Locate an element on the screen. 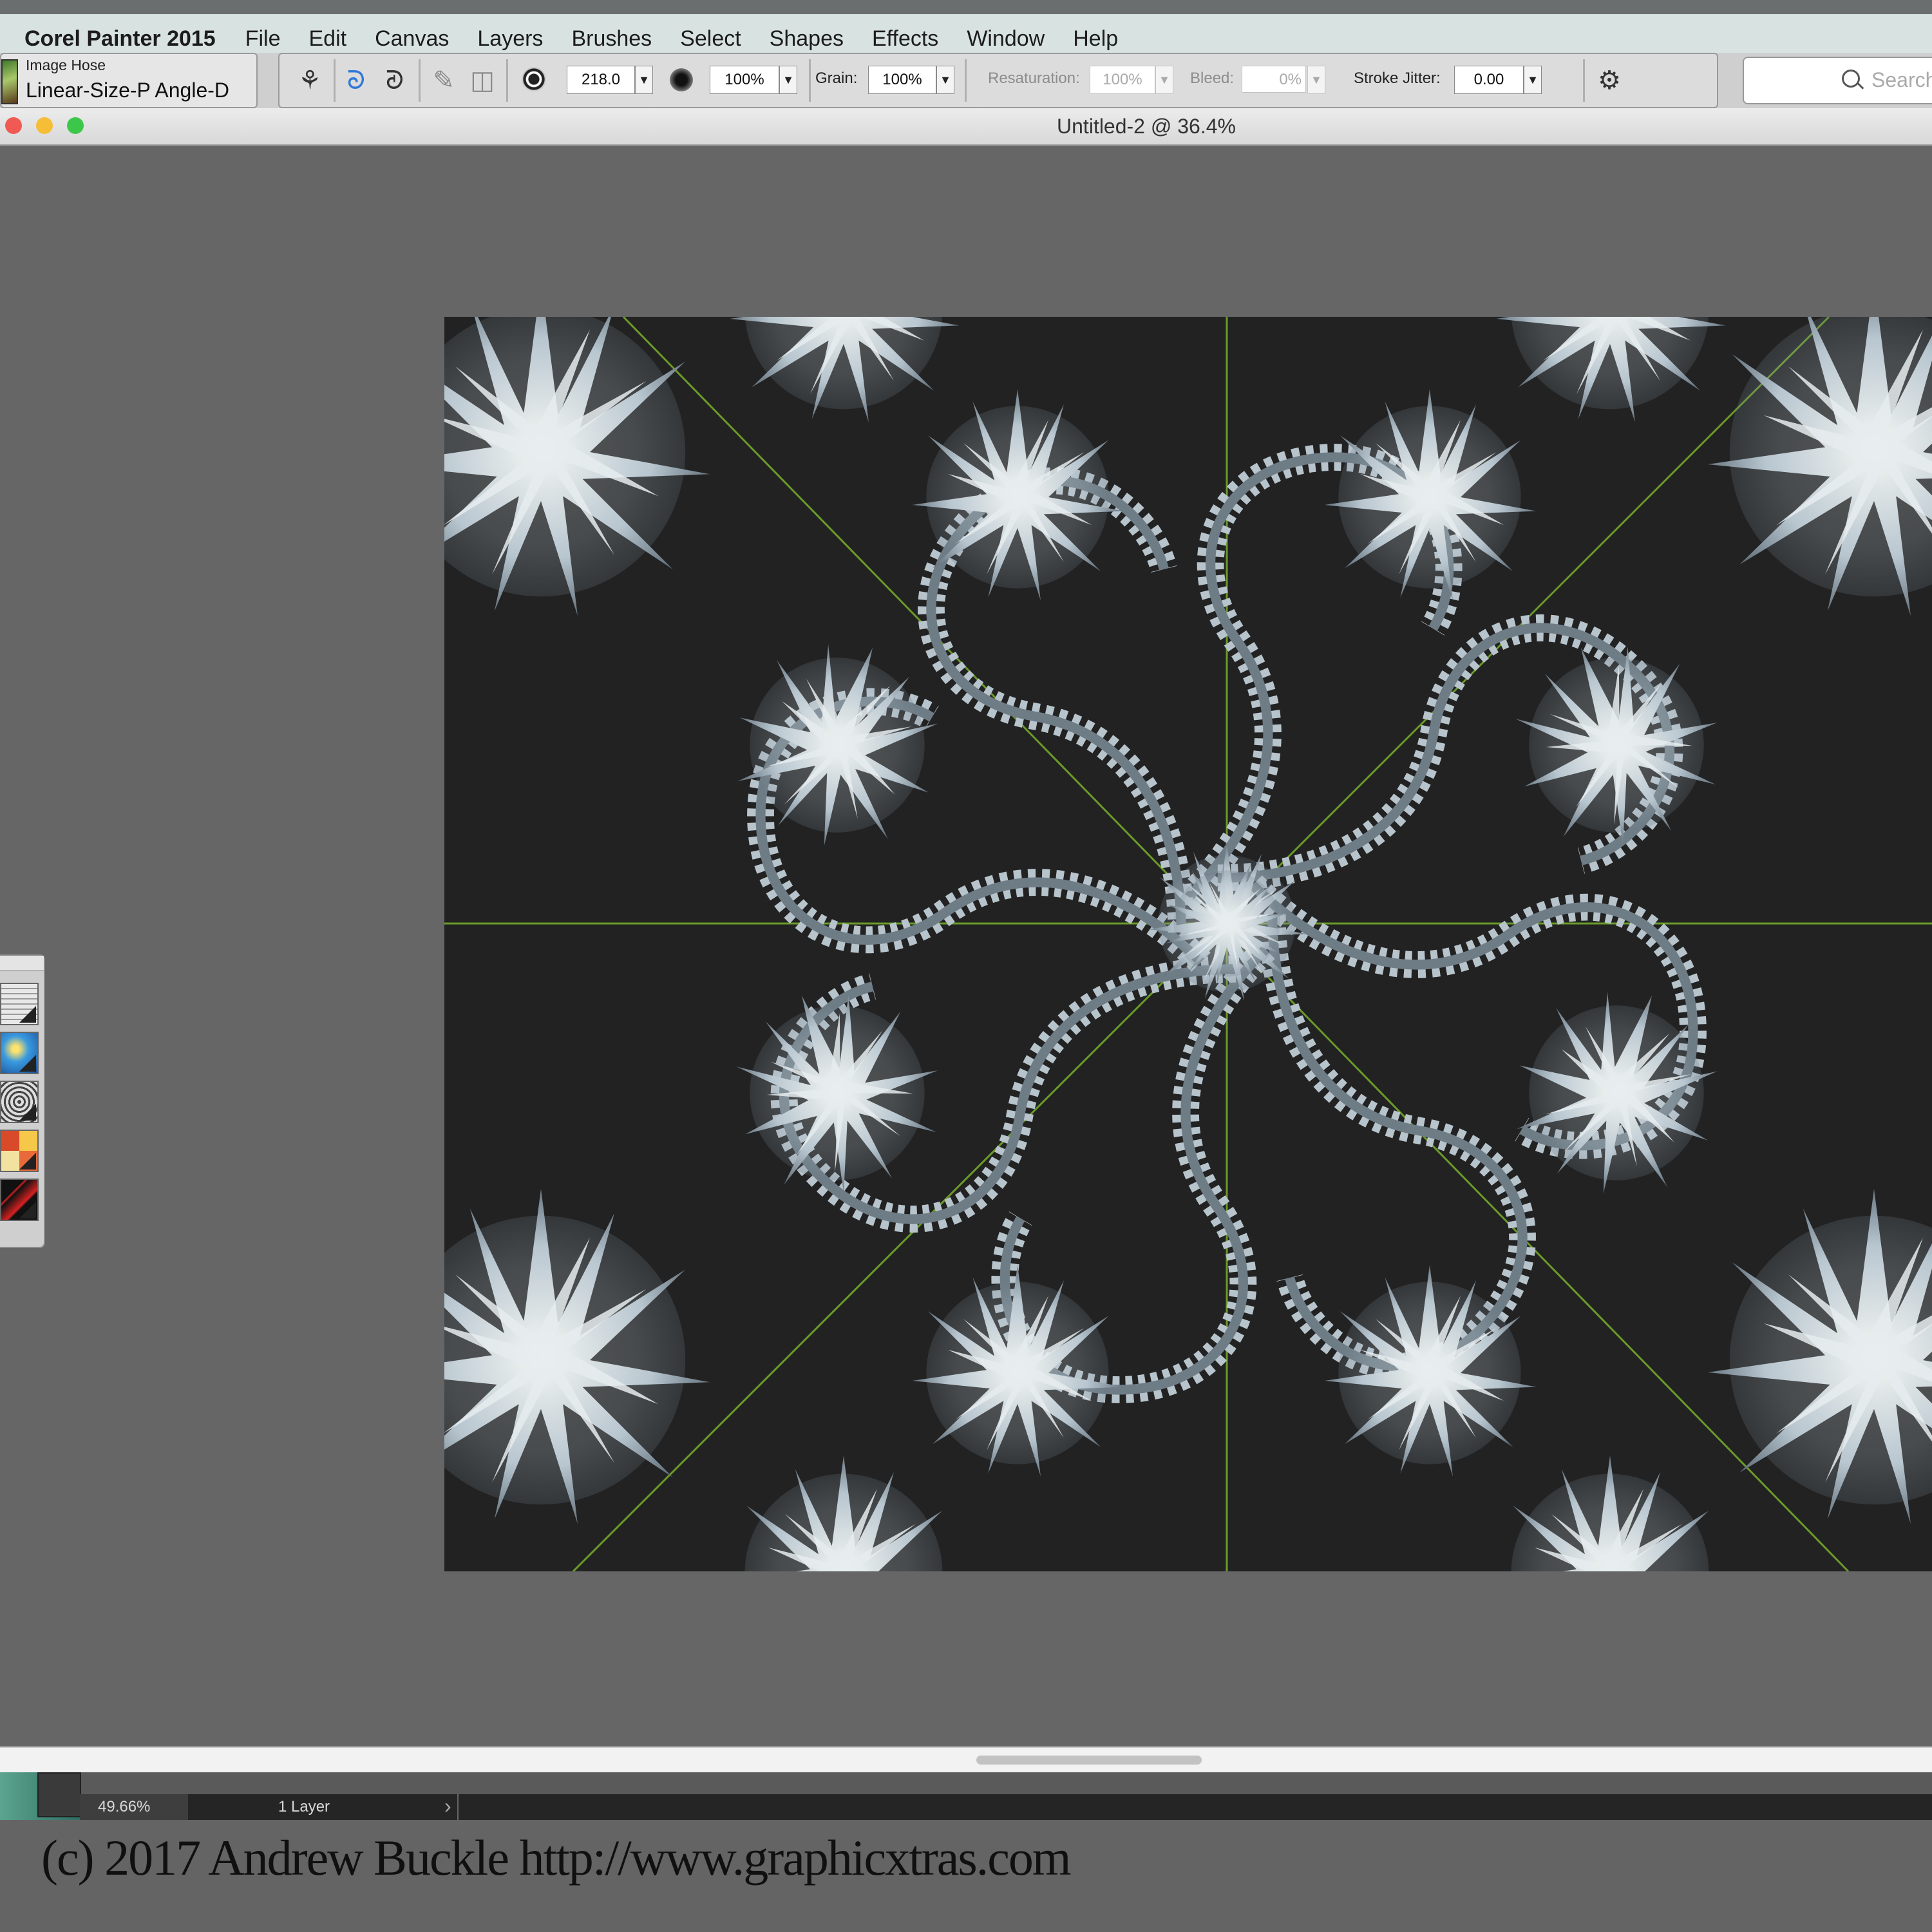  stroke-jitter-dropdown: ▼ is located at coordinates (1533, 80).